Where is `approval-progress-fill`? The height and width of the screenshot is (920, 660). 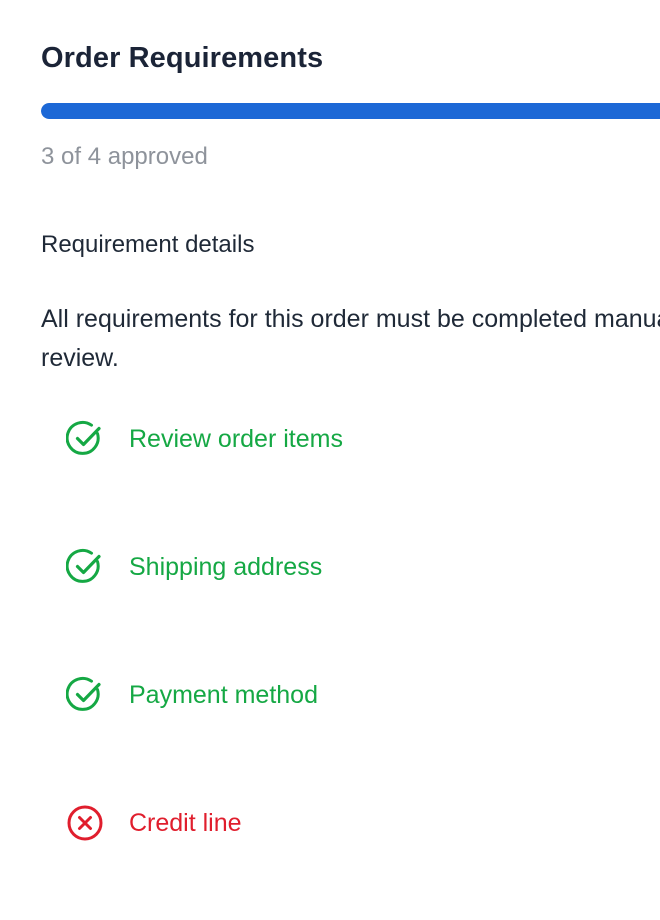 approval-progress-fill is located at coordinates (350, 111).